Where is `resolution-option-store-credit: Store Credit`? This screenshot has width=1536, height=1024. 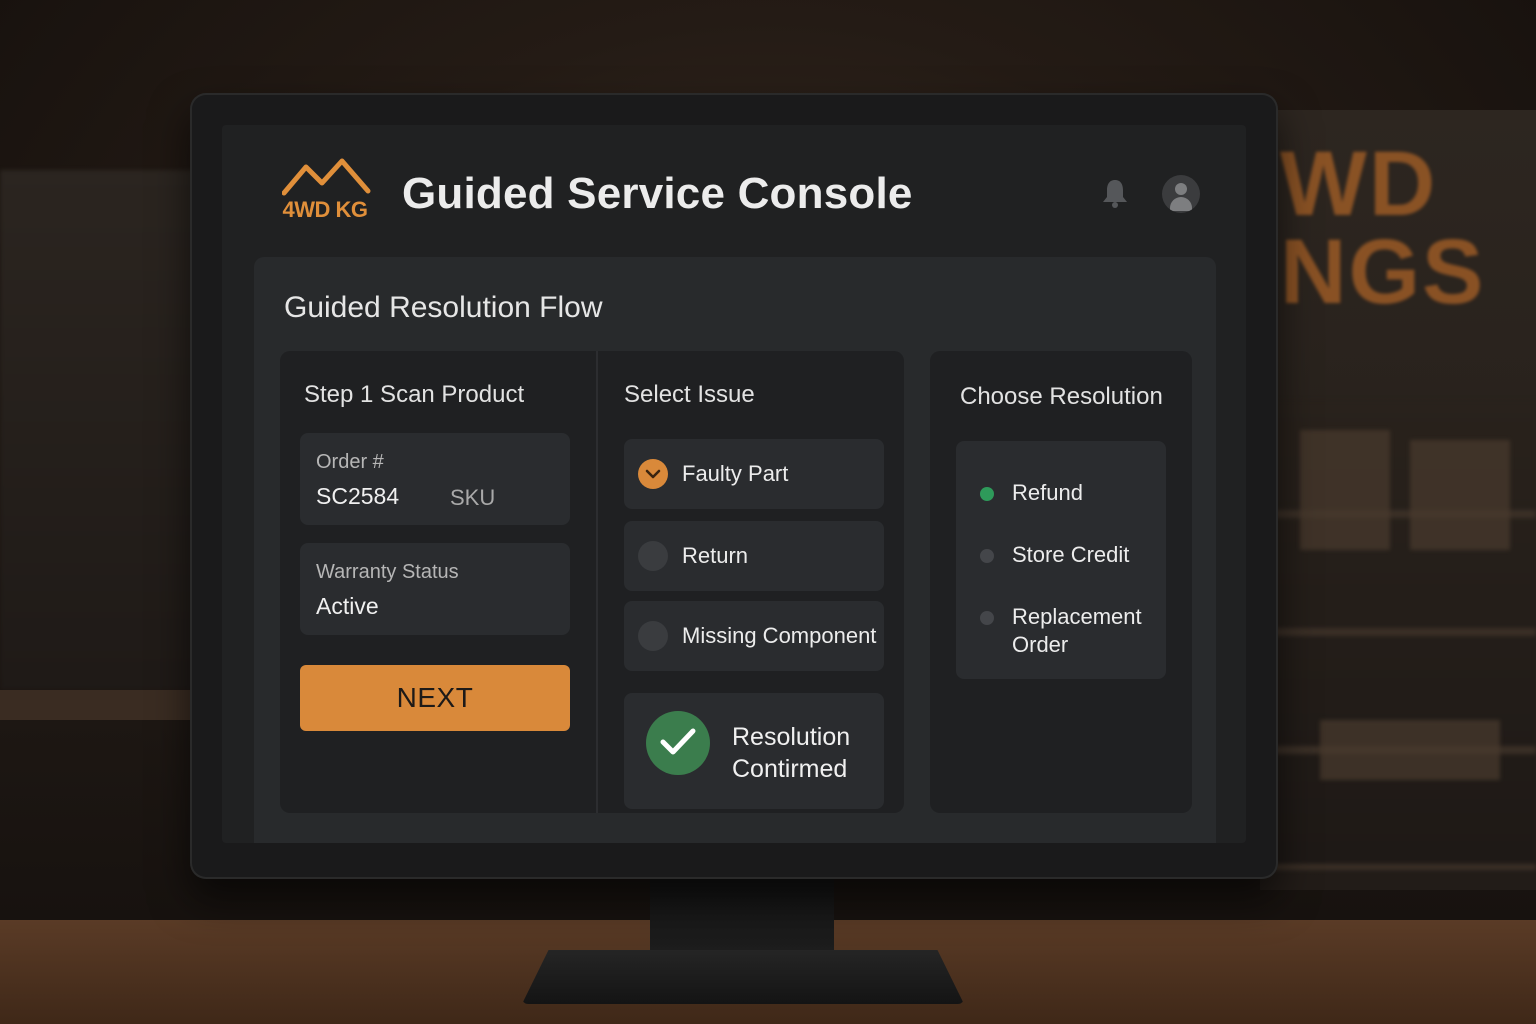
resolution-option-store-credit: Store Credit is located at coordinates (1061, 556).